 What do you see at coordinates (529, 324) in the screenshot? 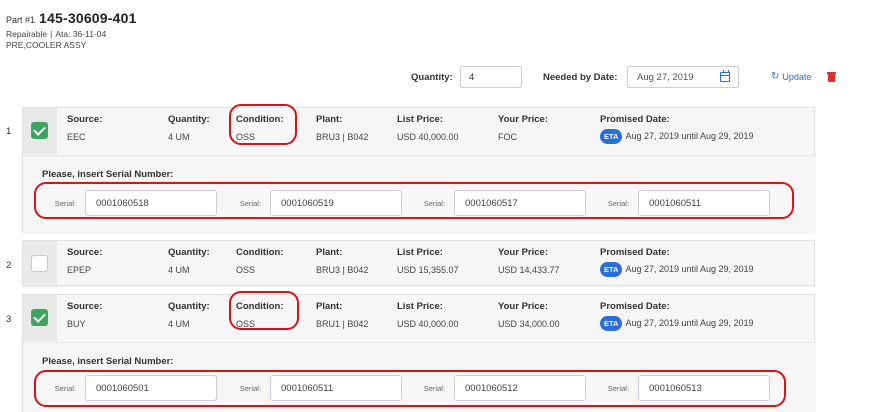
I see `your-price-value: USD 34,000.00` at bounding box center [529, 324].